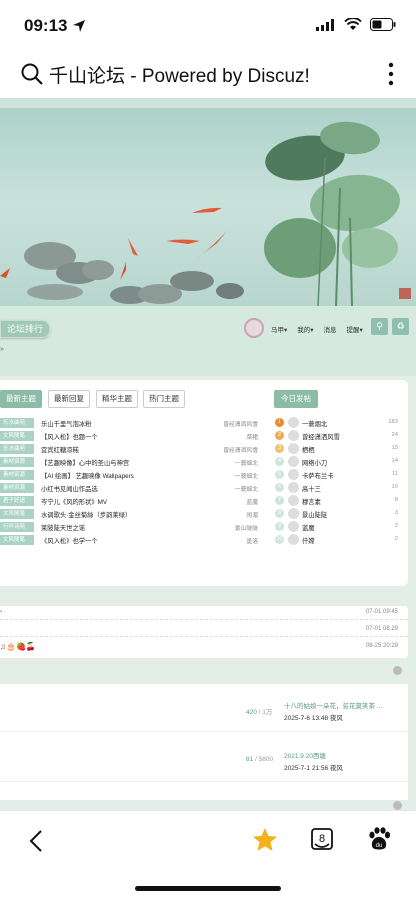 This screenshot has height=900, width=416. What do you see at coordinates (208, 888) in the screenshot?
I see `home-indicator` at bounding box center [208, 888].